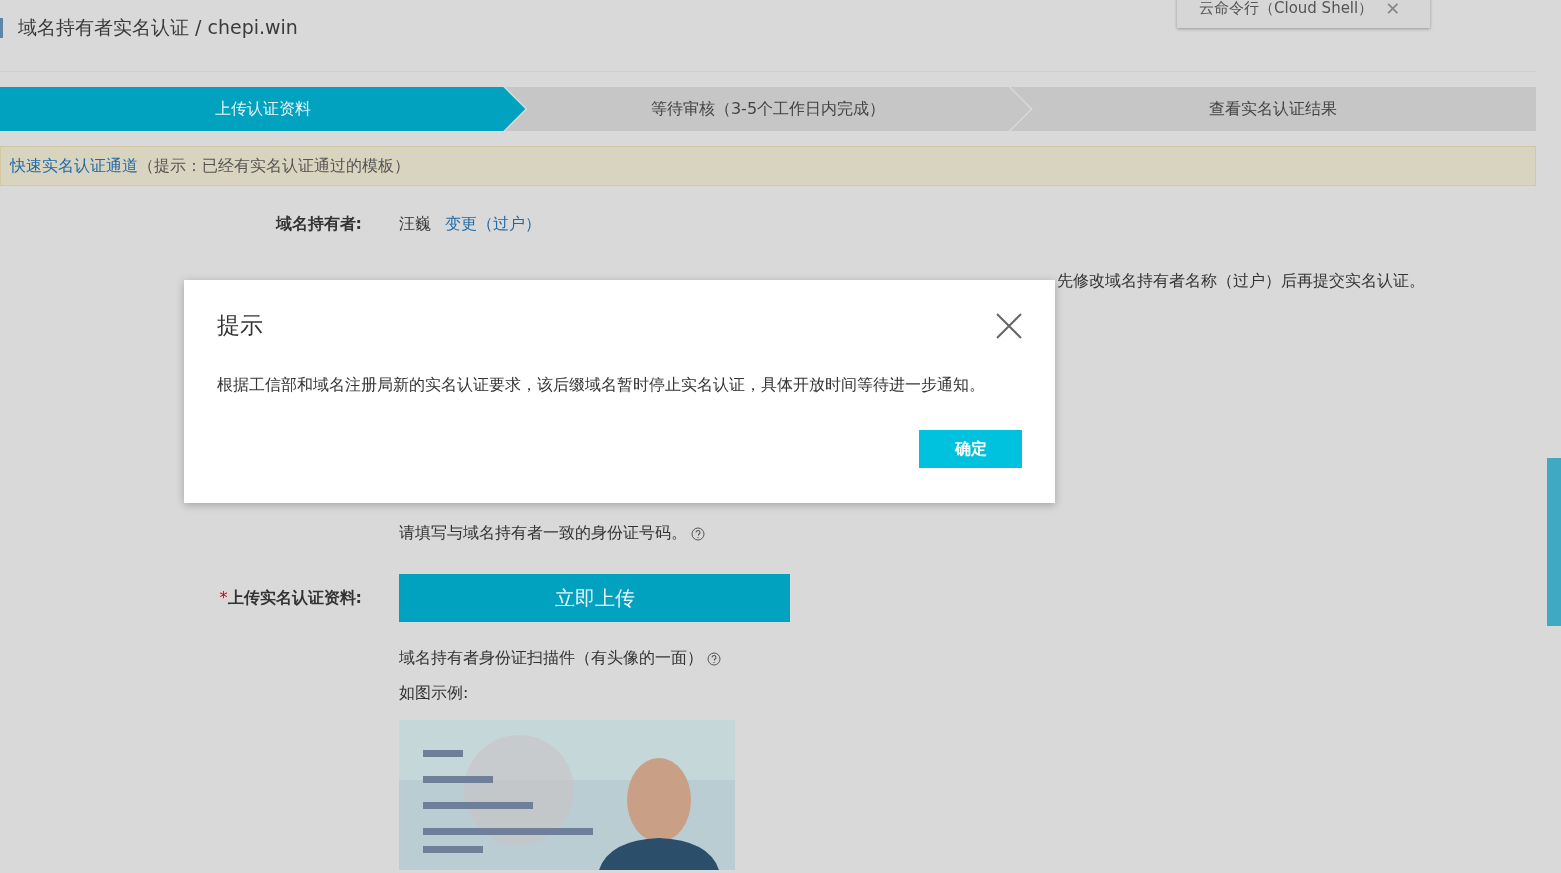 This screenshot has height=873, width=1561. I want to click on cloud-shell-tab: 云命令行（Cloud Shell） ✕, so click(1303, 14).